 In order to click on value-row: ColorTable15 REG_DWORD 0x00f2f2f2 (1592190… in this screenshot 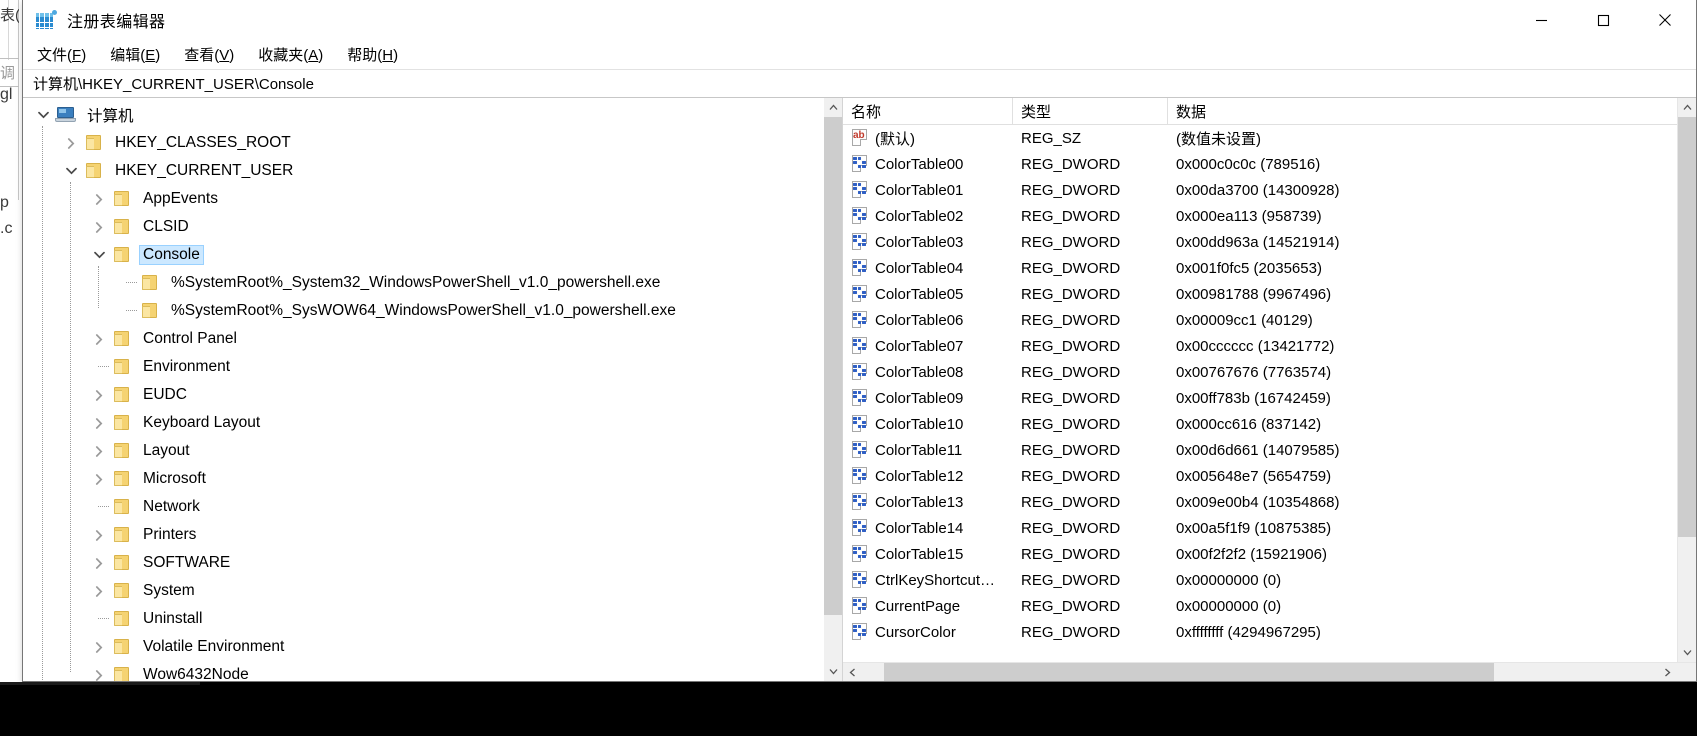, I will do `click(1260, 554)`.